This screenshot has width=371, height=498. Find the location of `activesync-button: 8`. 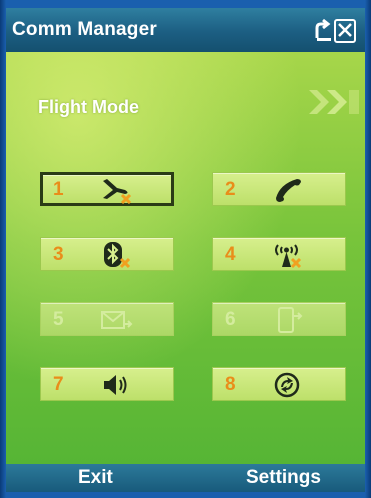

activesync-button: 8 is located at coordinates (279, 384).